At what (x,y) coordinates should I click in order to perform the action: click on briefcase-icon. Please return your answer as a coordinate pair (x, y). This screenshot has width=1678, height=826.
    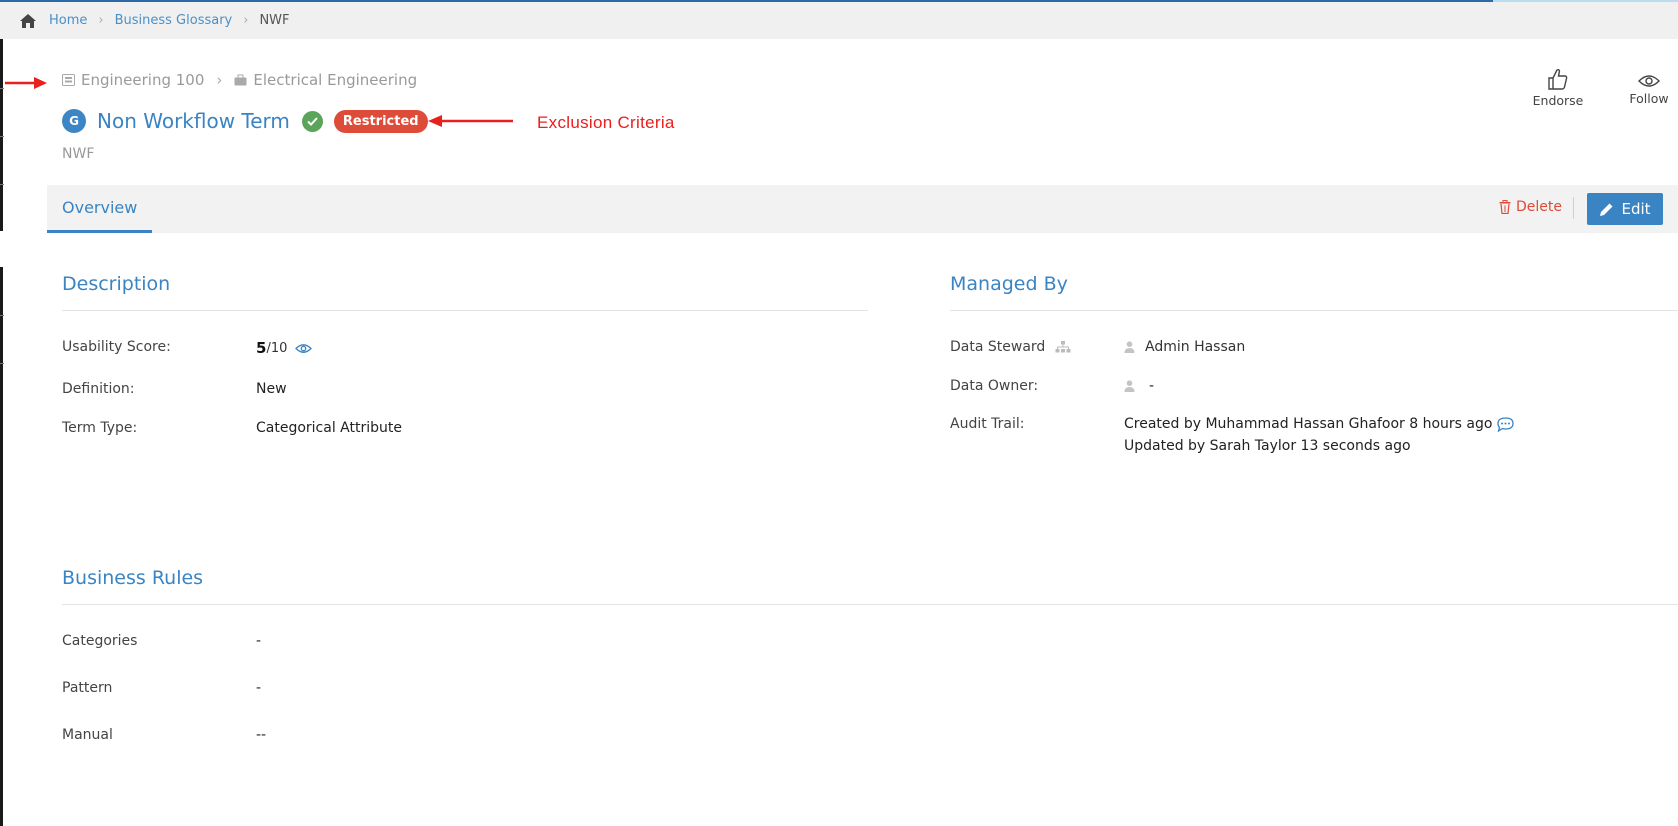
    Looking at the image, I should click on (240, 80).